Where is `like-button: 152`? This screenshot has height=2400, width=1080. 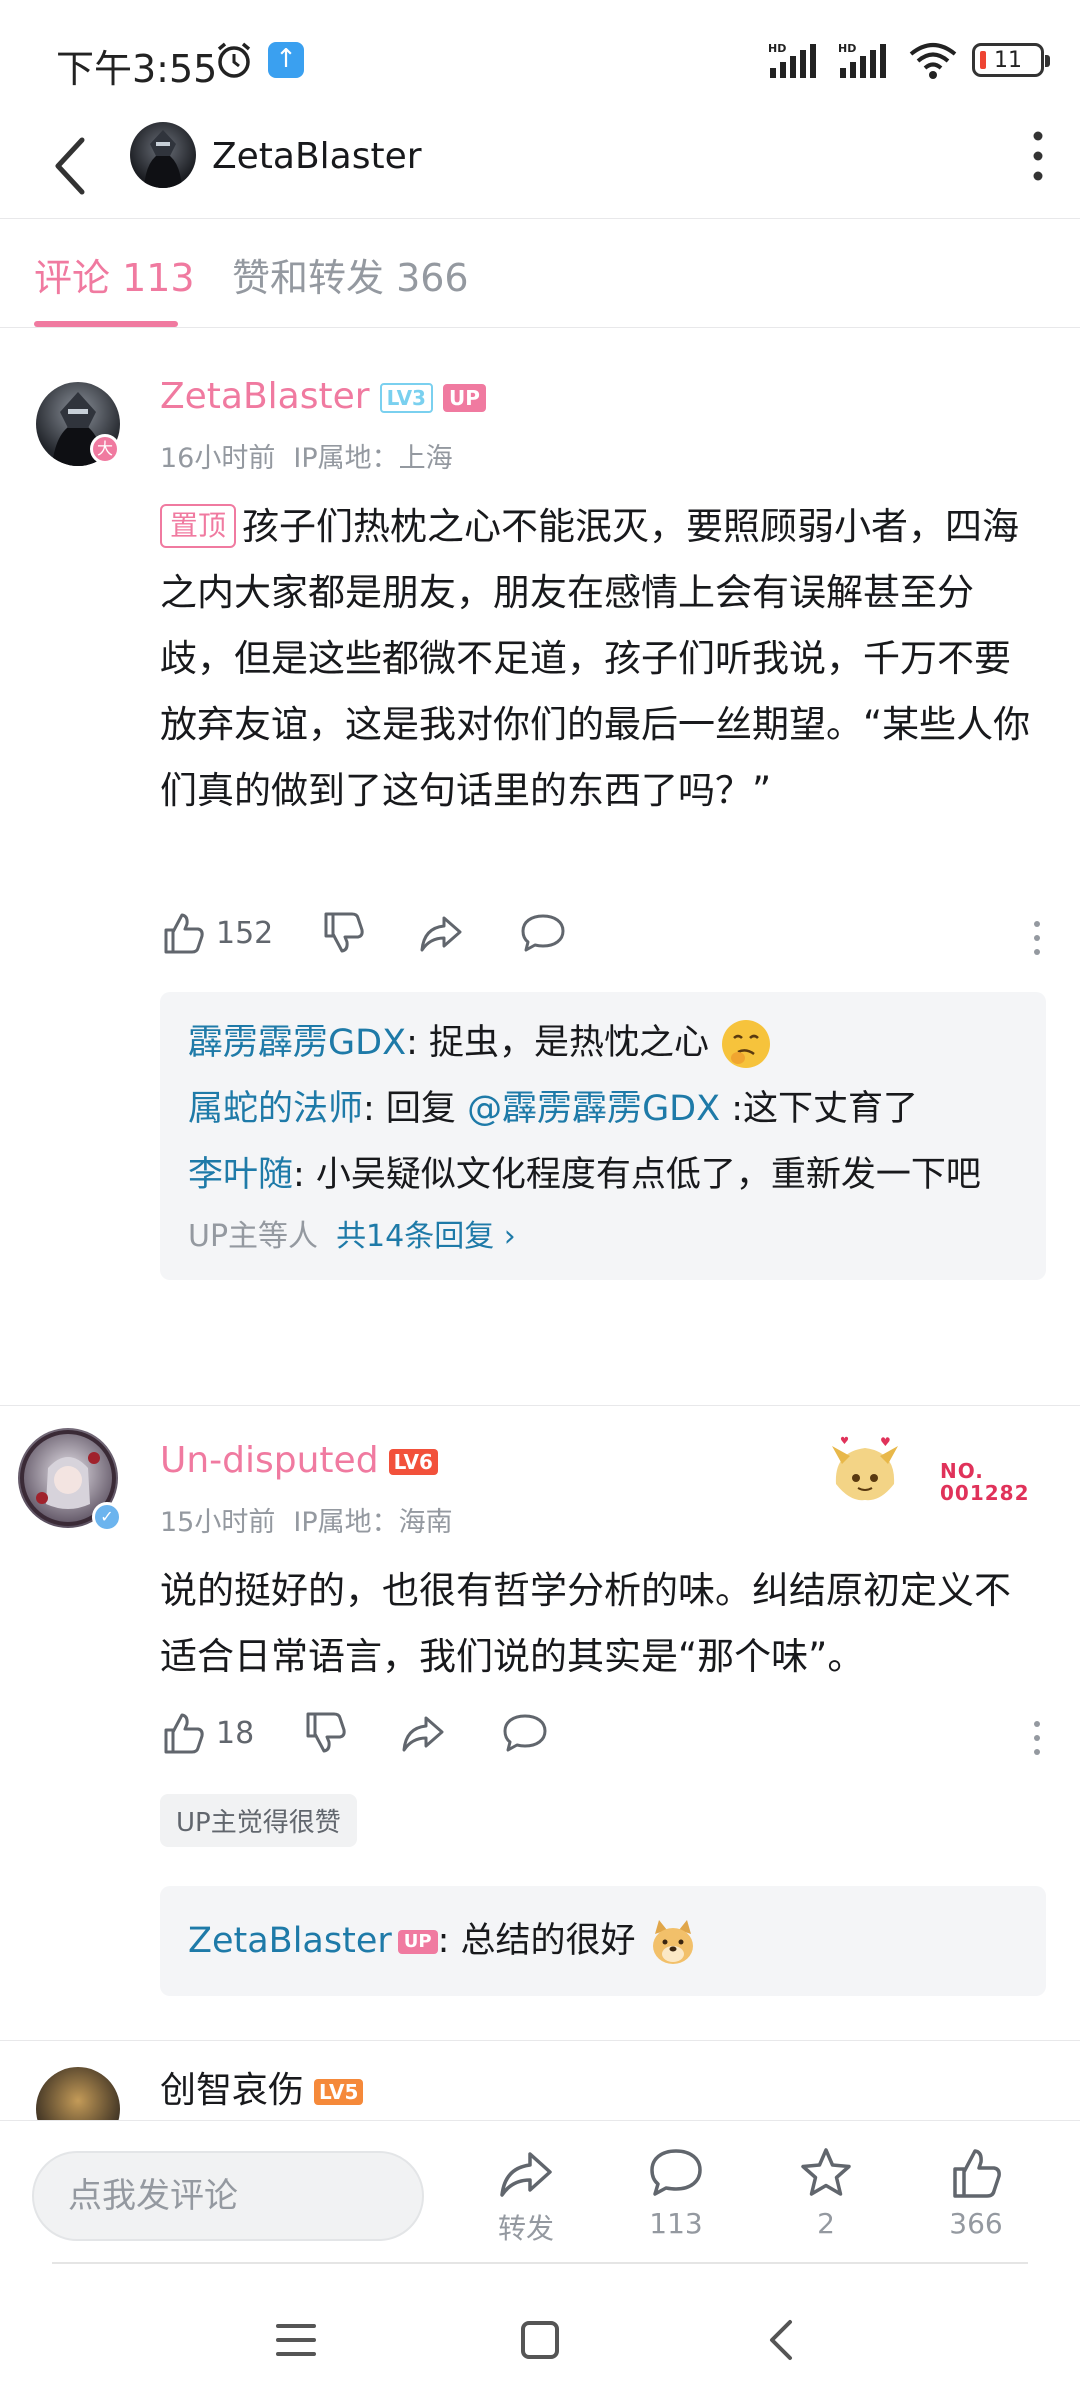
like-button: 152 is located at coordinates (216, 933).